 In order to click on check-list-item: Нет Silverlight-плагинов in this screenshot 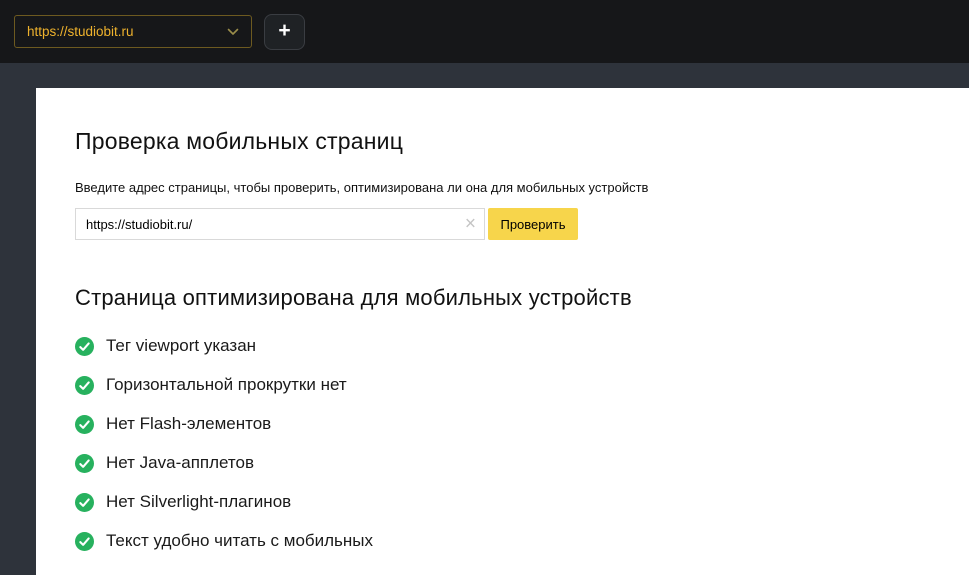, I will do `click(507, 502)`.